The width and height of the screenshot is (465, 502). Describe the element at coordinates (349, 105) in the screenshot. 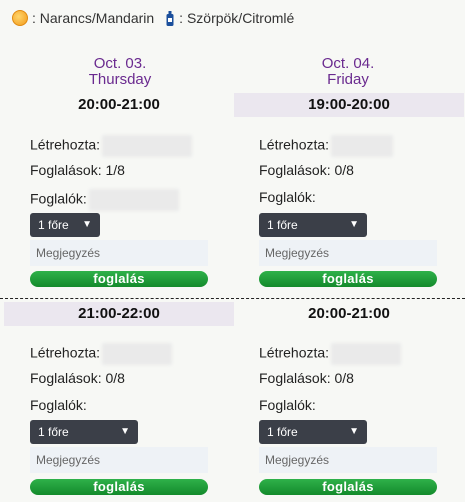

I see `slot-time: 19:00-20:00` at that location.